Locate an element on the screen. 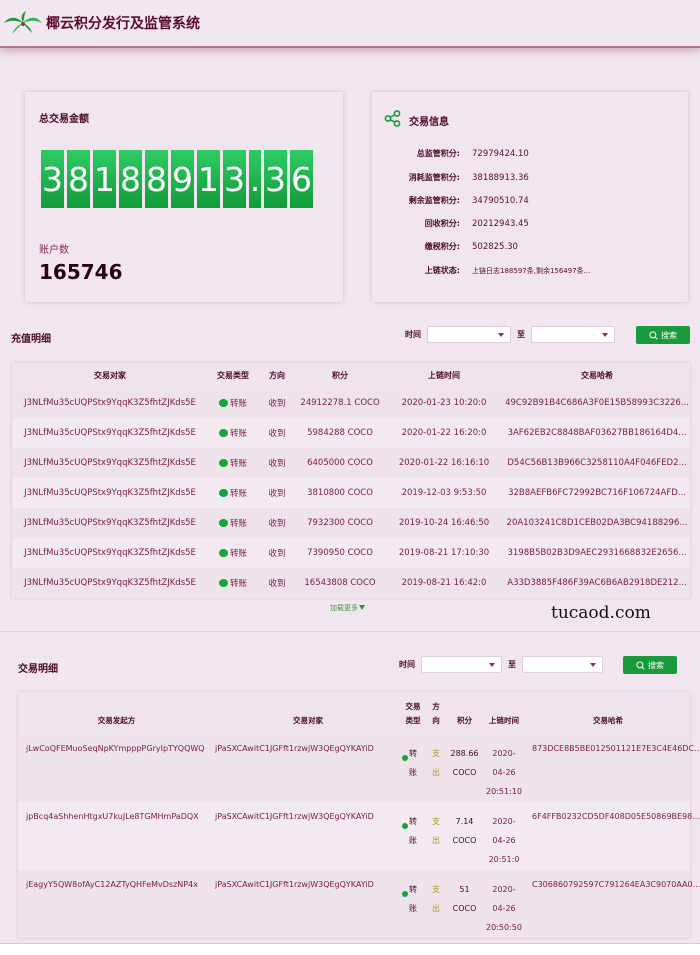  time-cell: 2020- 04-26 20:51:10 is located at coordinates (504, 768).